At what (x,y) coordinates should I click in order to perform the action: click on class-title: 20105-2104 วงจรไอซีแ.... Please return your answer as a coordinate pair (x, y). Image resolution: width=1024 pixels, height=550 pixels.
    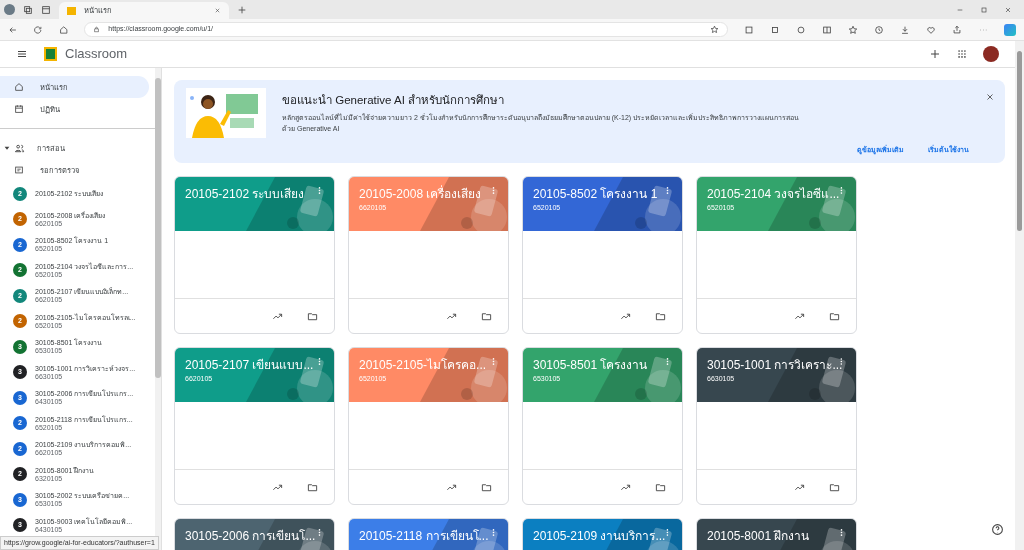
    Looking at the image, I should click on (772, 194).